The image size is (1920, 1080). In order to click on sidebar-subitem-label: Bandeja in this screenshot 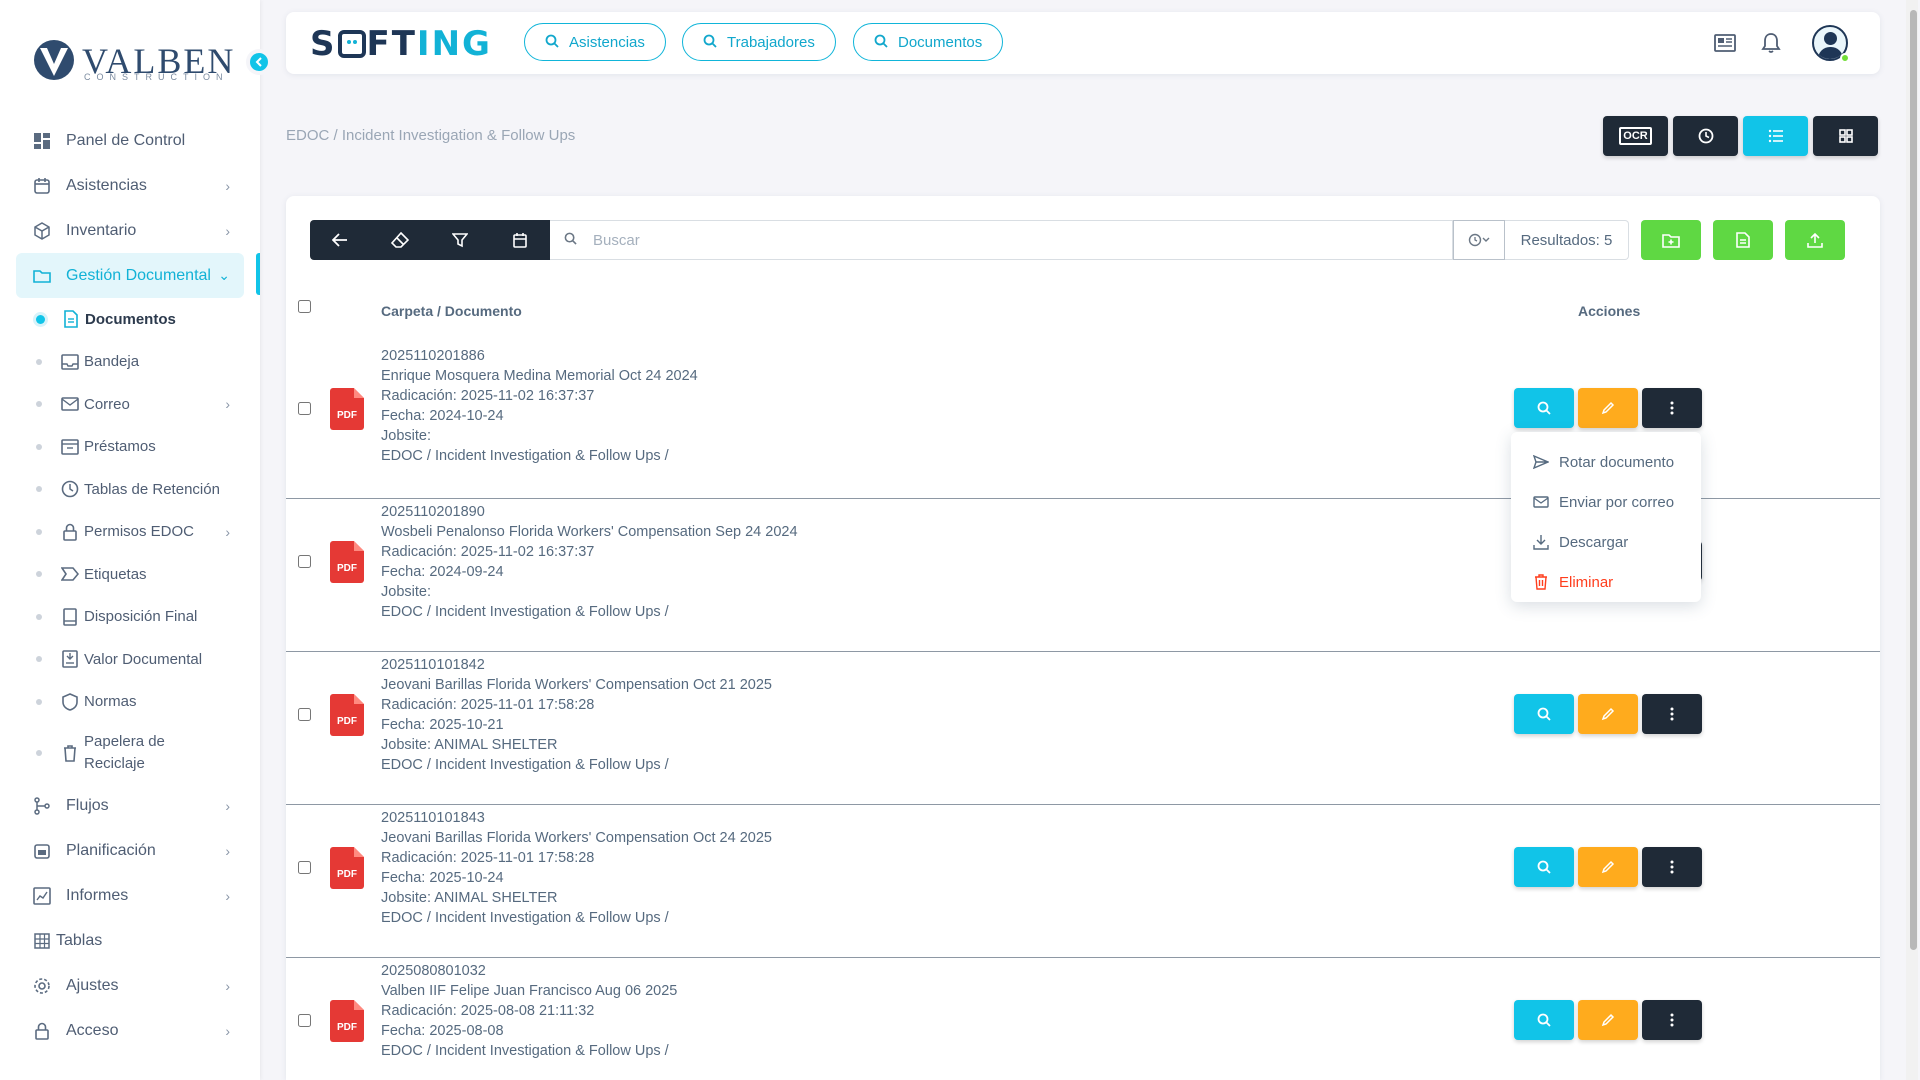, I will do `click(112, 362)`.